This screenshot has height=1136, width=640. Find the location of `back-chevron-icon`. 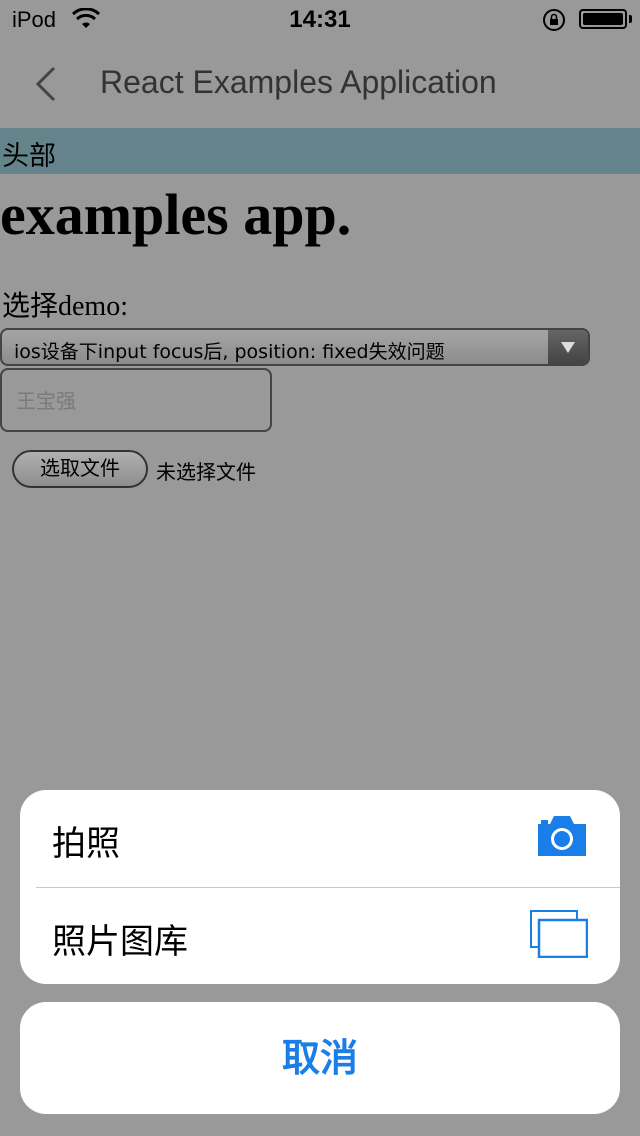

back-chevron-icon is located at coordinates (48, 84).